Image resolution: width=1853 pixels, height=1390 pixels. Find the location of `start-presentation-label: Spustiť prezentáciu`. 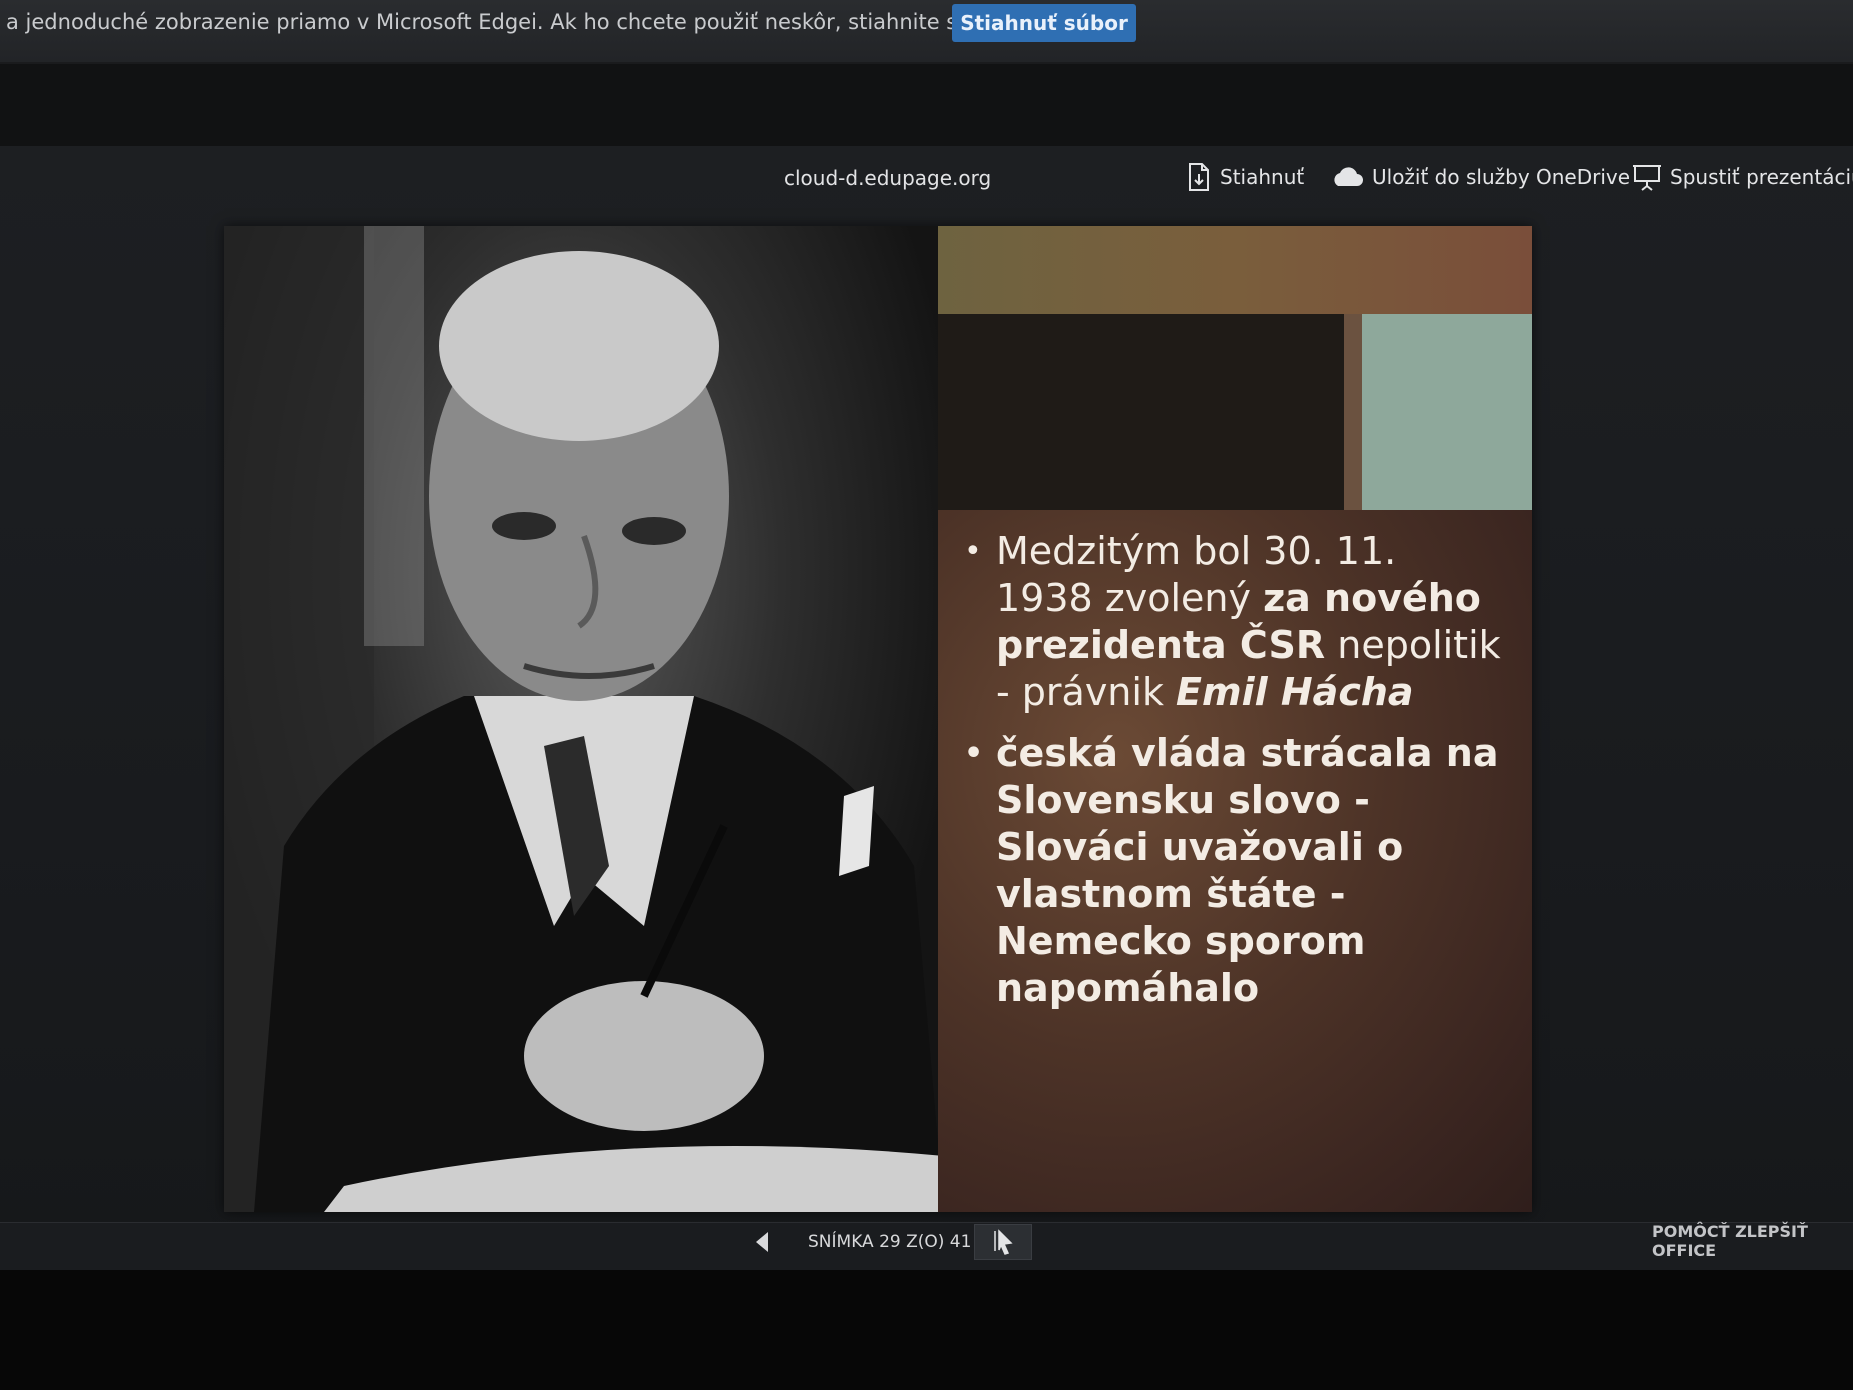

start-presentation-label: Spustiť prezentáciu is located at coordinates (1761, 177).